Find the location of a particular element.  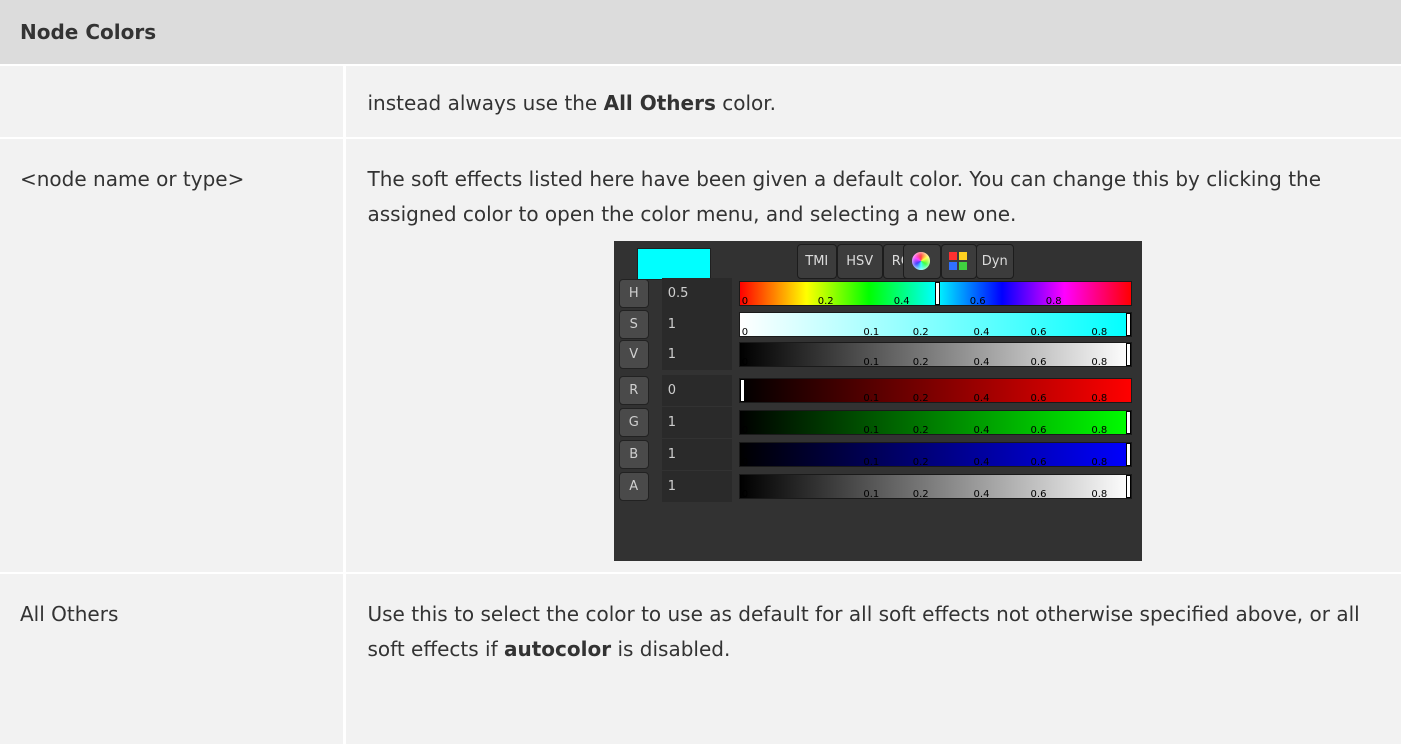

channel-slider-h: 0 0.2 0.4 0.6 0.8 is located at coordinates (935, 293).